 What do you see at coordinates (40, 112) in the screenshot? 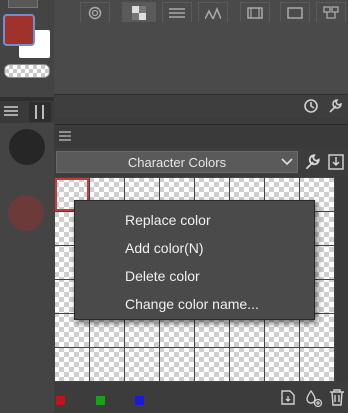
I see `sliders-icon` at bounding box center [40, 112].